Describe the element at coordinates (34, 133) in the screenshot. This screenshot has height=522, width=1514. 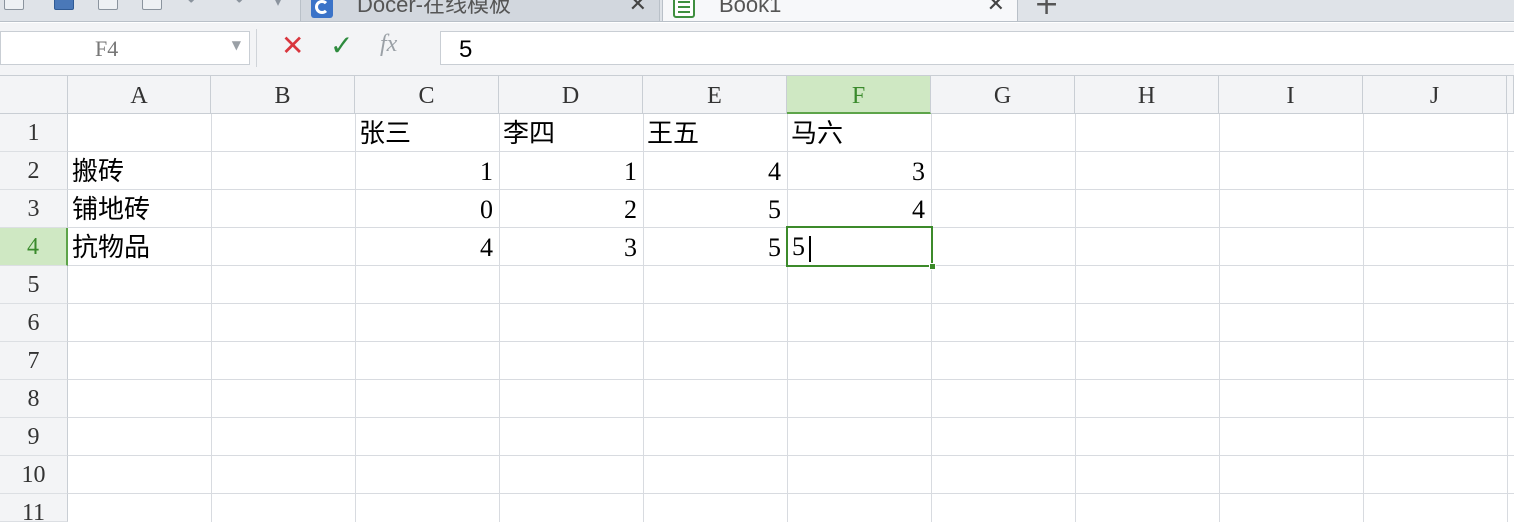
I see `row-header: 1` at that location.